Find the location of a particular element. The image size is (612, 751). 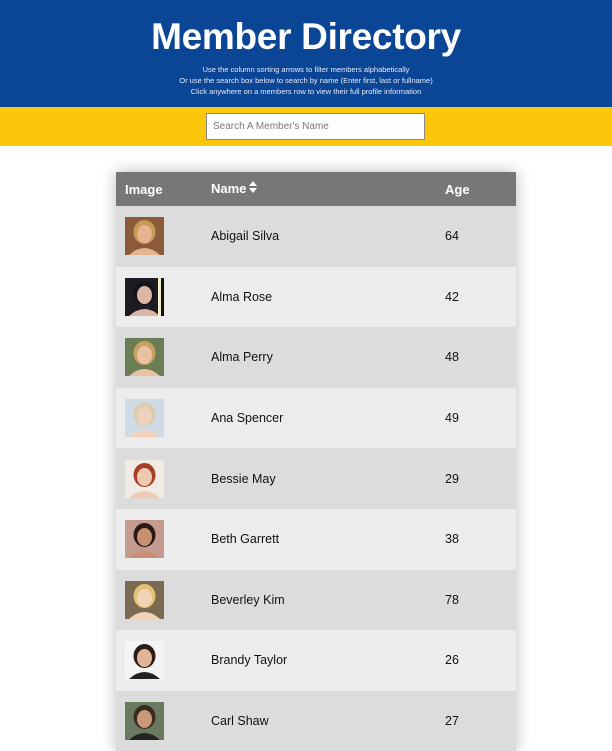

page-title: Member Directory is located at coordinates (306, 36).